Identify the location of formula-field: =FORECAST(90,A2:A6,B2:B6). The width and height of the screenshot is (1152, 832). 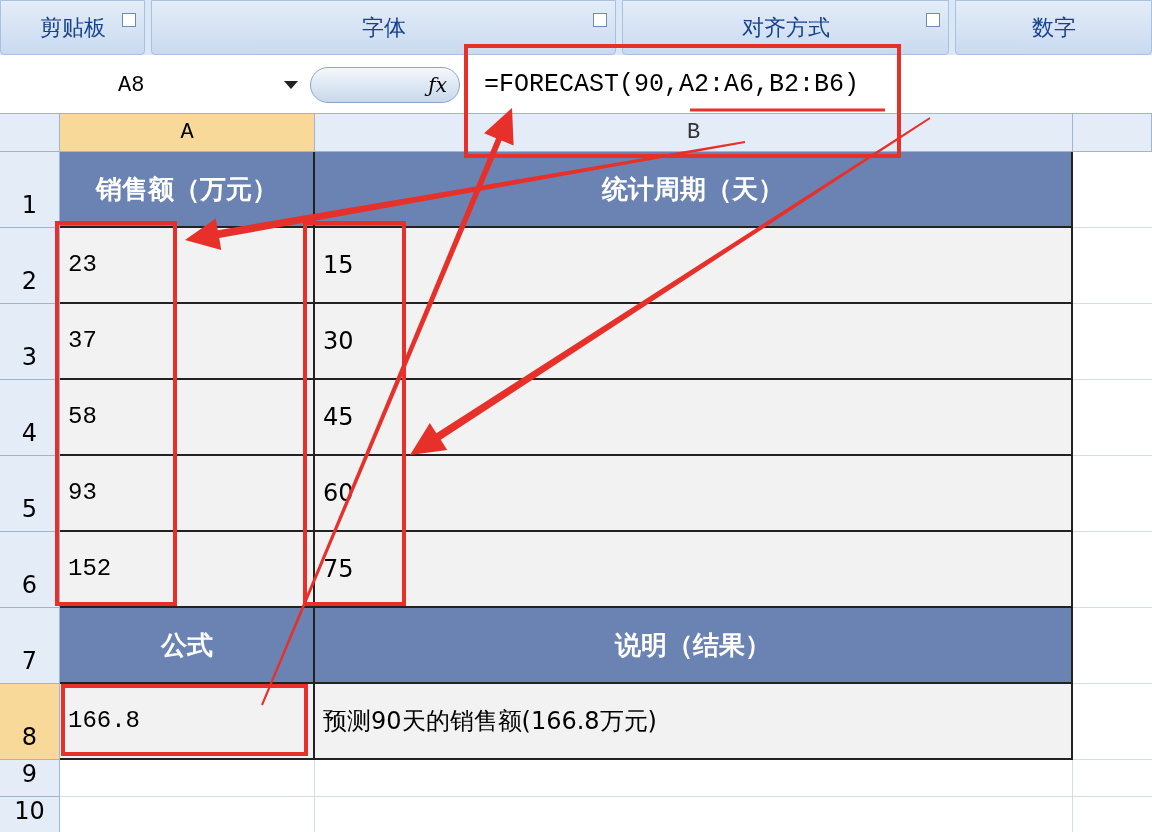
(806, 85).